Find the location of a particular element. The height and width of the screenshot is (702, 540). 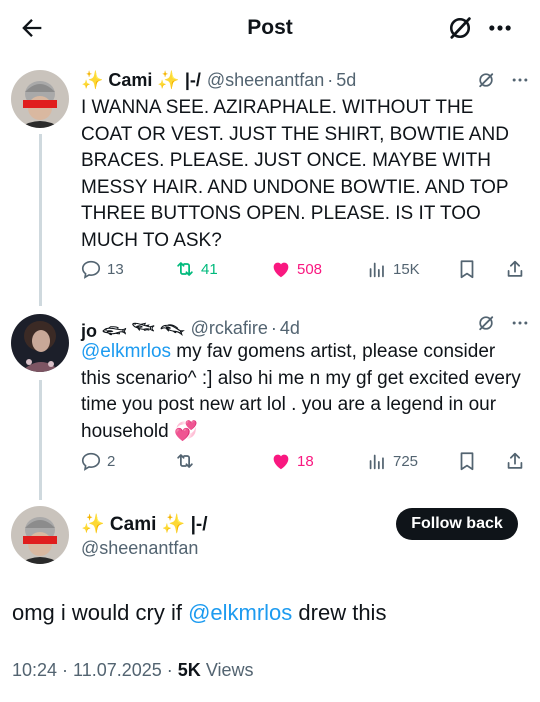

repost-count: 41 is located at coordinates (209, 269).